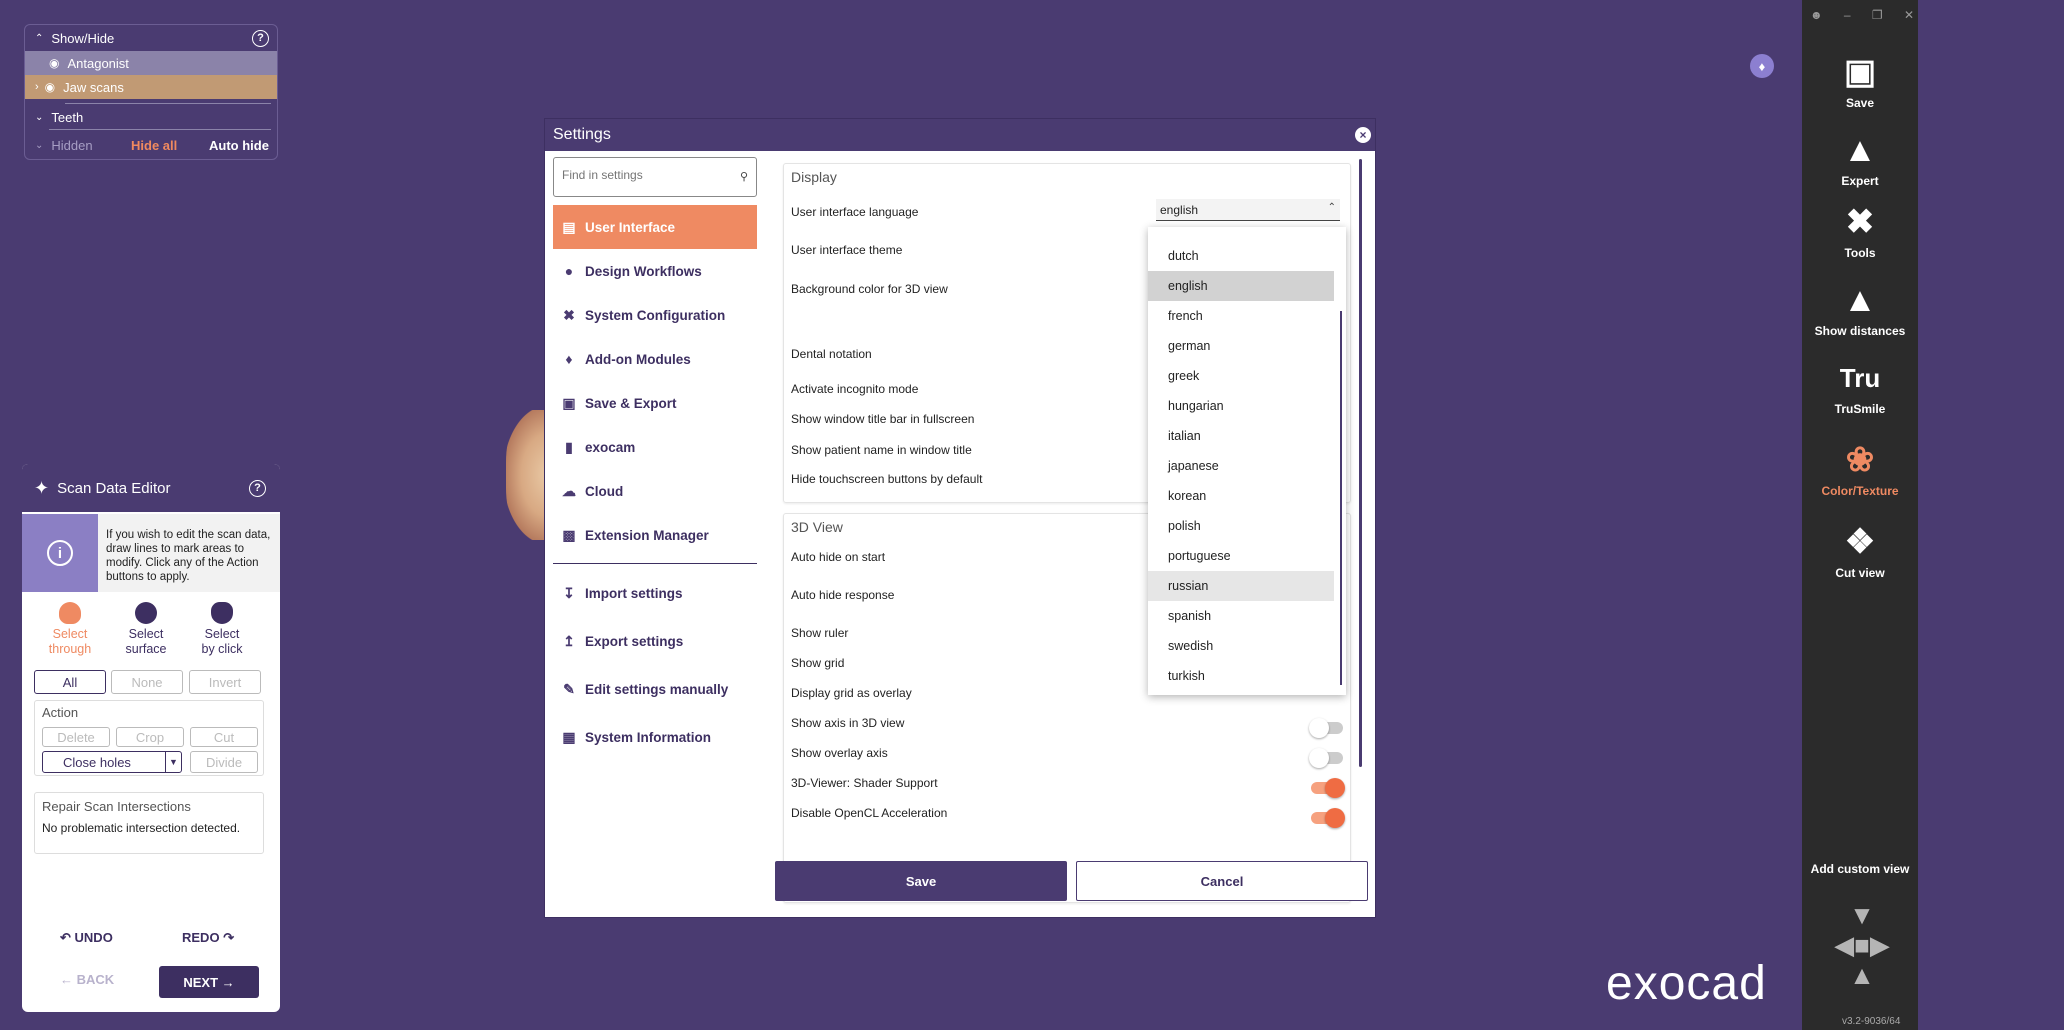 The height and width of the screenshot is (1030, 2064). What do you see at coordinates (843, 595) in the screenshot?
I see `setting-auto-hide-response: Auto hide response` at bounding box center [843, 595].